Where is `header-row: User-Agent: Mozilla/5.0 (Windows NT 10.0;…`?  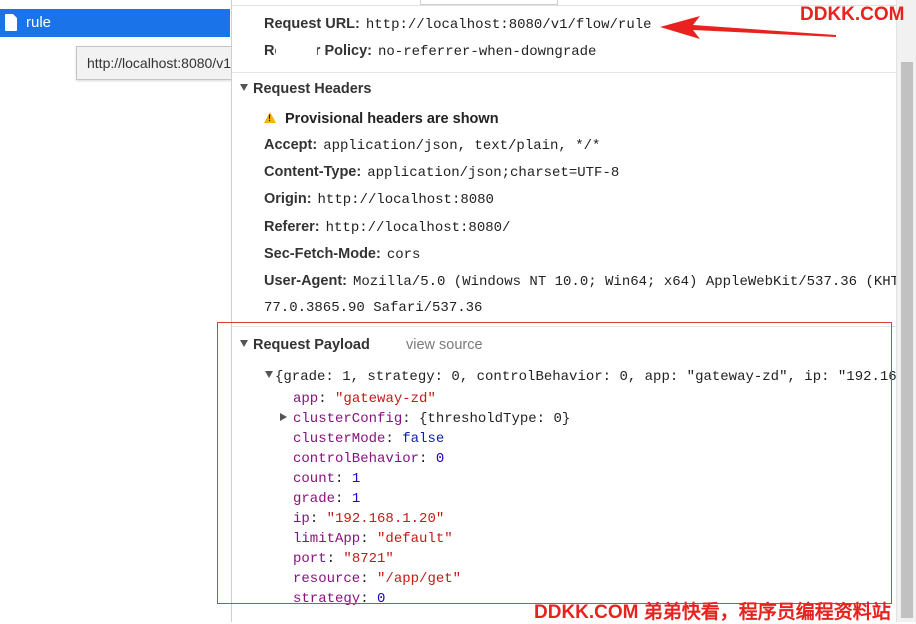 header-row: User-Agent: Mozilla/5.0 (Windows NT 10.0;… is located at coordinates (580, 281).